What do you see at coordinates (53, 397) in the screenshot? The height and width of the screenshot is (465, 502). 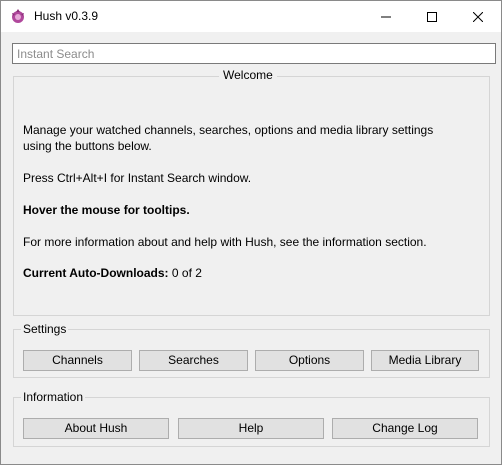 I see `information-label: Information` at bounding box center [53, 397].